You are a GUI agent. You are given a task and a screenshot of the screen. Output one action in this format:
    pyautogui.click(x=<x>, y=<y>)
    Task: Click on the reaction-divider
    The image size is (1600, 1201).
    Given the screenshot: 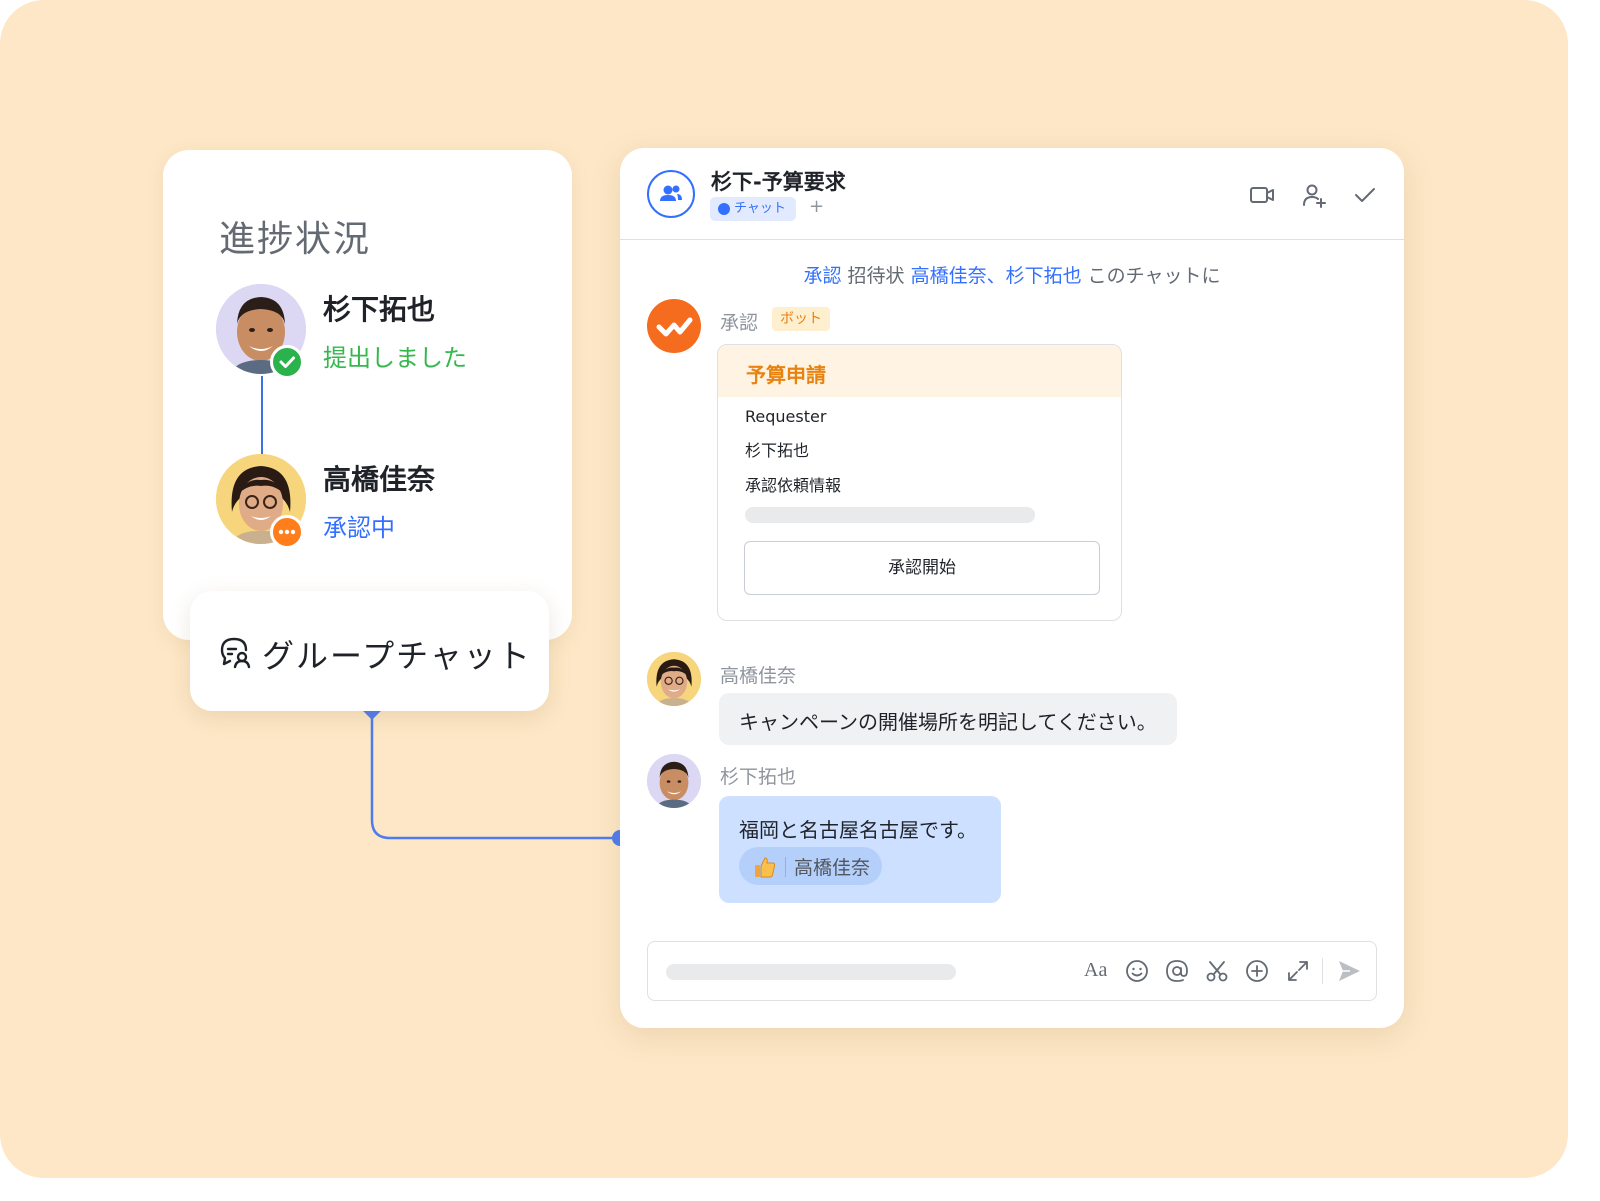 What is the action you would take?
    pyautogui.click(x=785, y=867)
    